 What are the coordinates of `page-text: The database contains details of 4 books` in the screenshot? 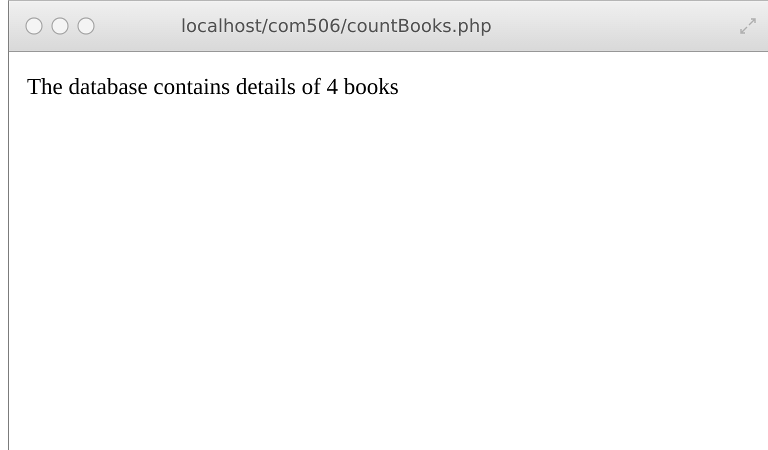 It's located at (213, 87).